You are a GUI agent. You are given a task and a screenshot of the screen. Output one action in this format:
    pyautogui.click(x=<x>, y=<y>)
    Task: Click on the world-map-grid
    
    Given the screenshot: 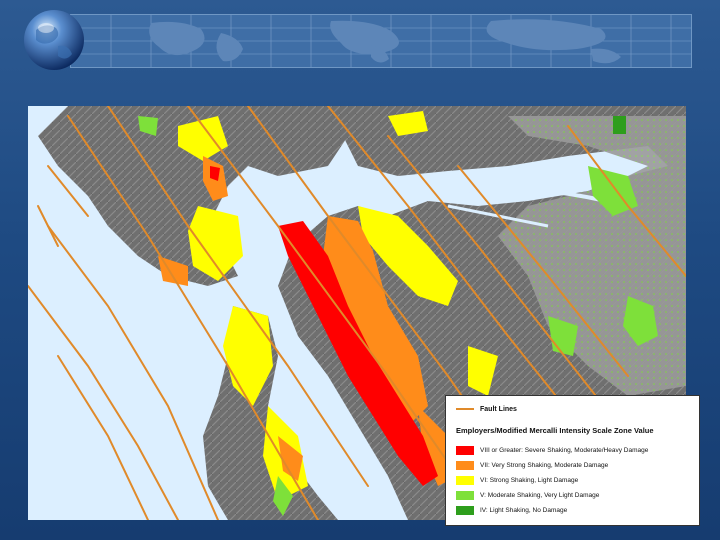 What is the action you would take?
    pyautogui.click(x=381, y=41)
    